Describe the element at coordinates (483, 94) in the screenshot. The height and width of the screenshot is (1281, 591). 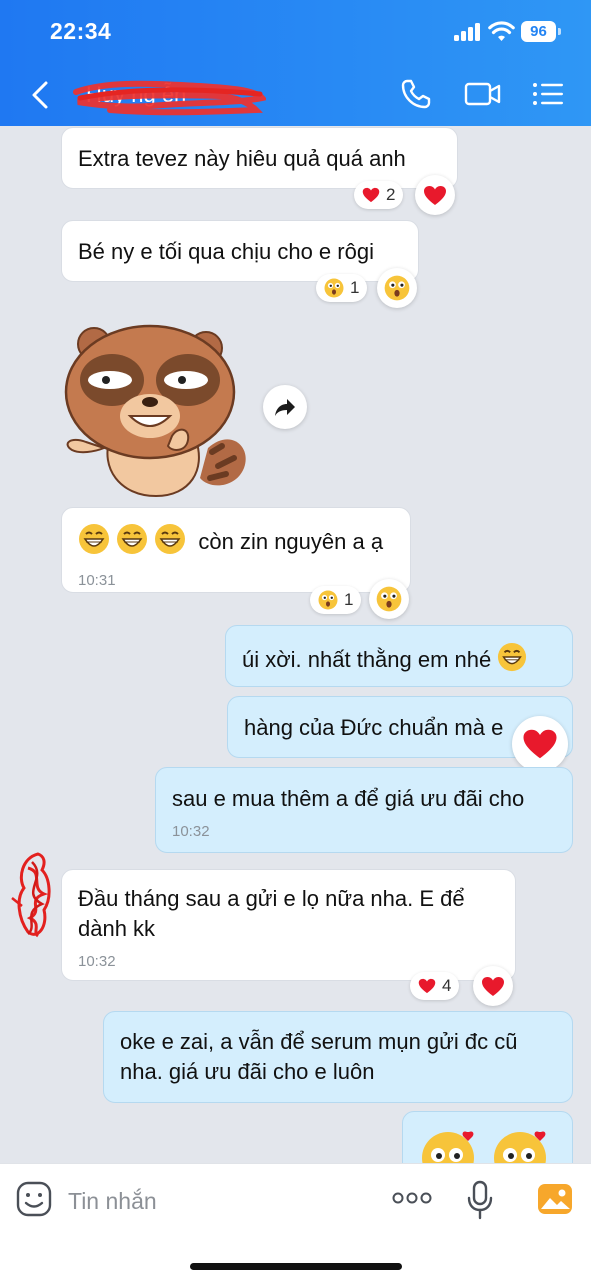
I see `video-call-icon` at that location.